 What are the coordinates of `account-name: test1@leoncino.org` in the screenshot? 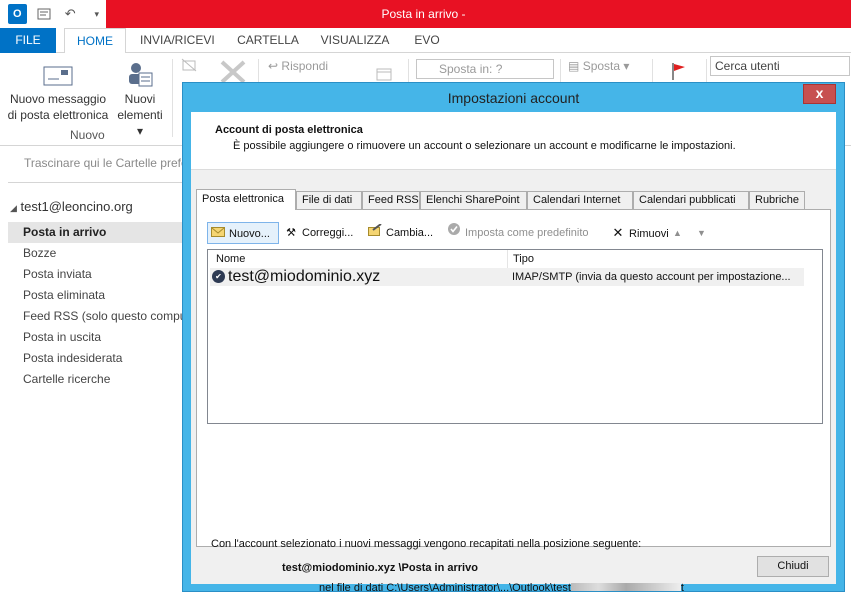 It's located at (76, 206).